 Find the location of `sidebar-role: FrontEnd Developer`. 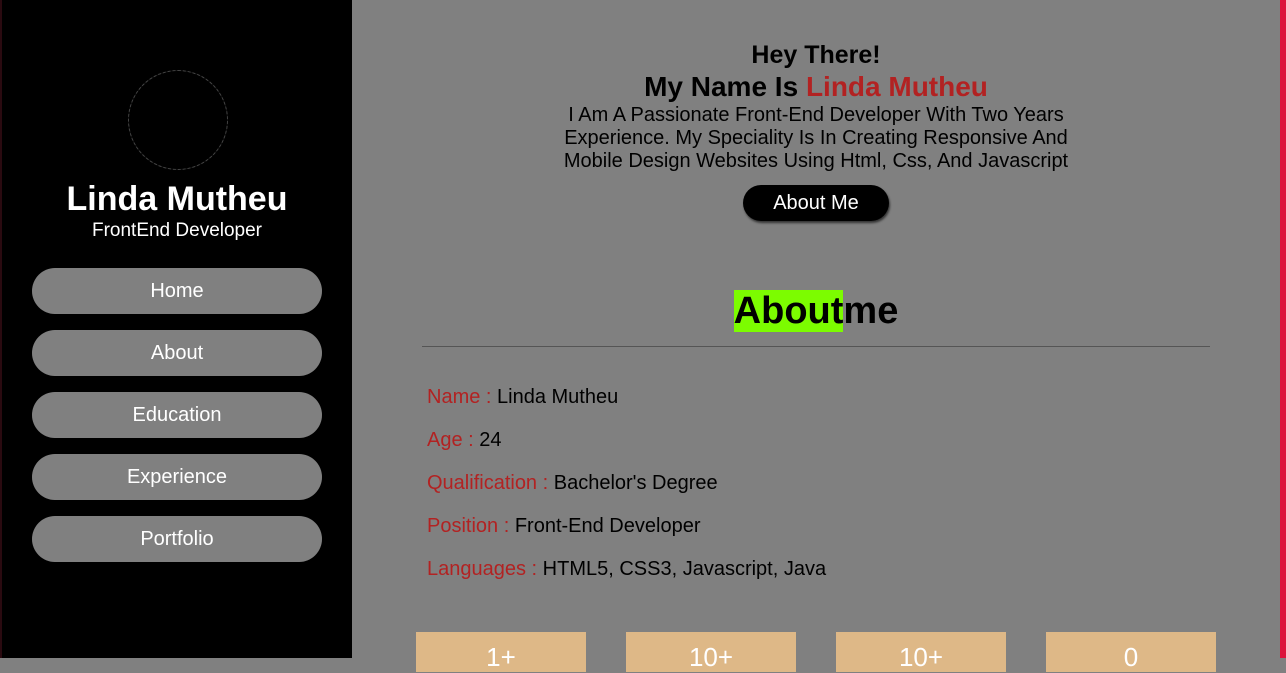

sidebar-role: FrontEnd Developer is located at coordinates (177, 230).